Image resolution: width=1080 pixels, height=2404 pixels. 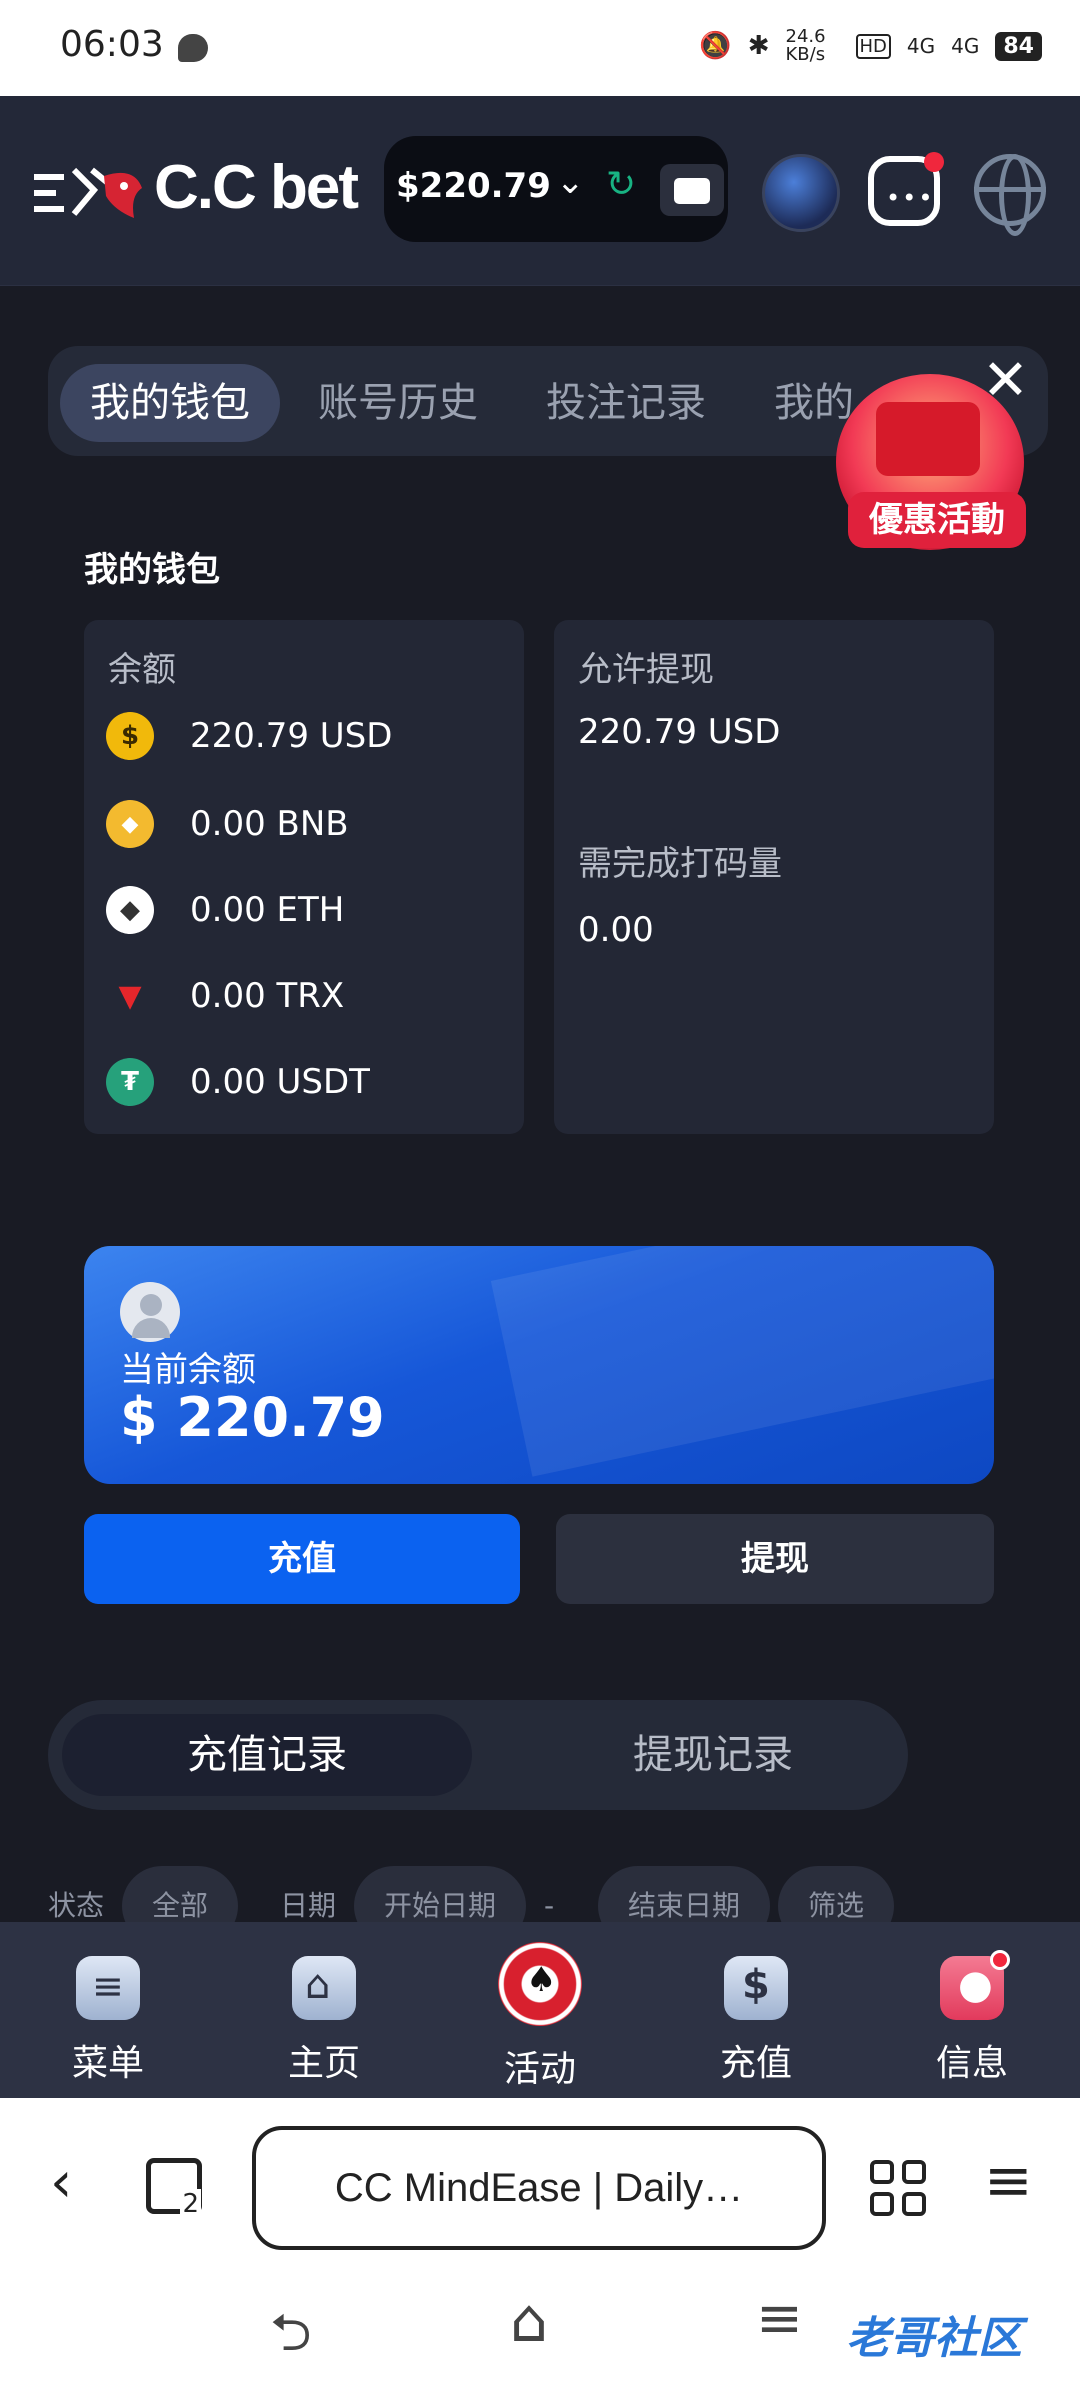 I want to click on system-nav: ⮌ ⌂ ≡ 老哥社区, so click(x=540, y=2331).